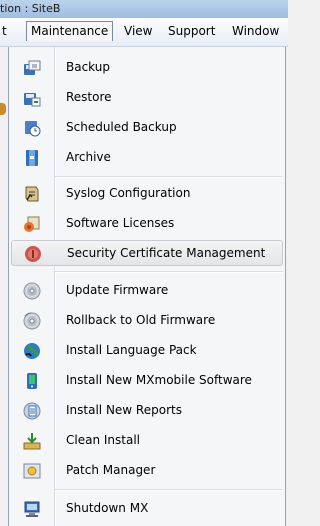 This screenshot has height=526, width=320. What do you see at coordinates (33, 129) in the screenshot?
I see `scheduled-backup-icon` at bounding box center [33, 129].